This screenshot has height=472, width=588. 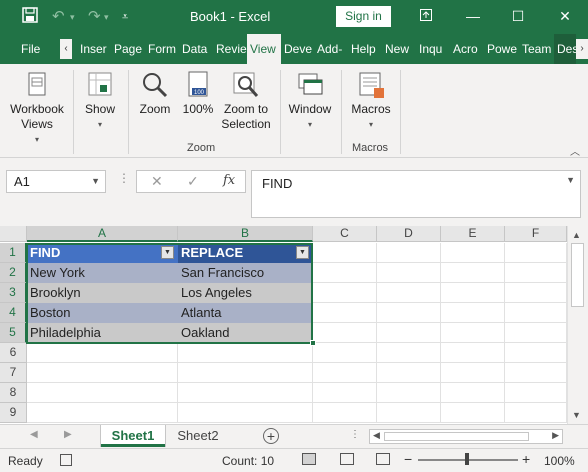 What do you see at coordinates (157, 181) in the screenshot?
I see `cancel-icon: ✕` at bounding box center [157, 181].